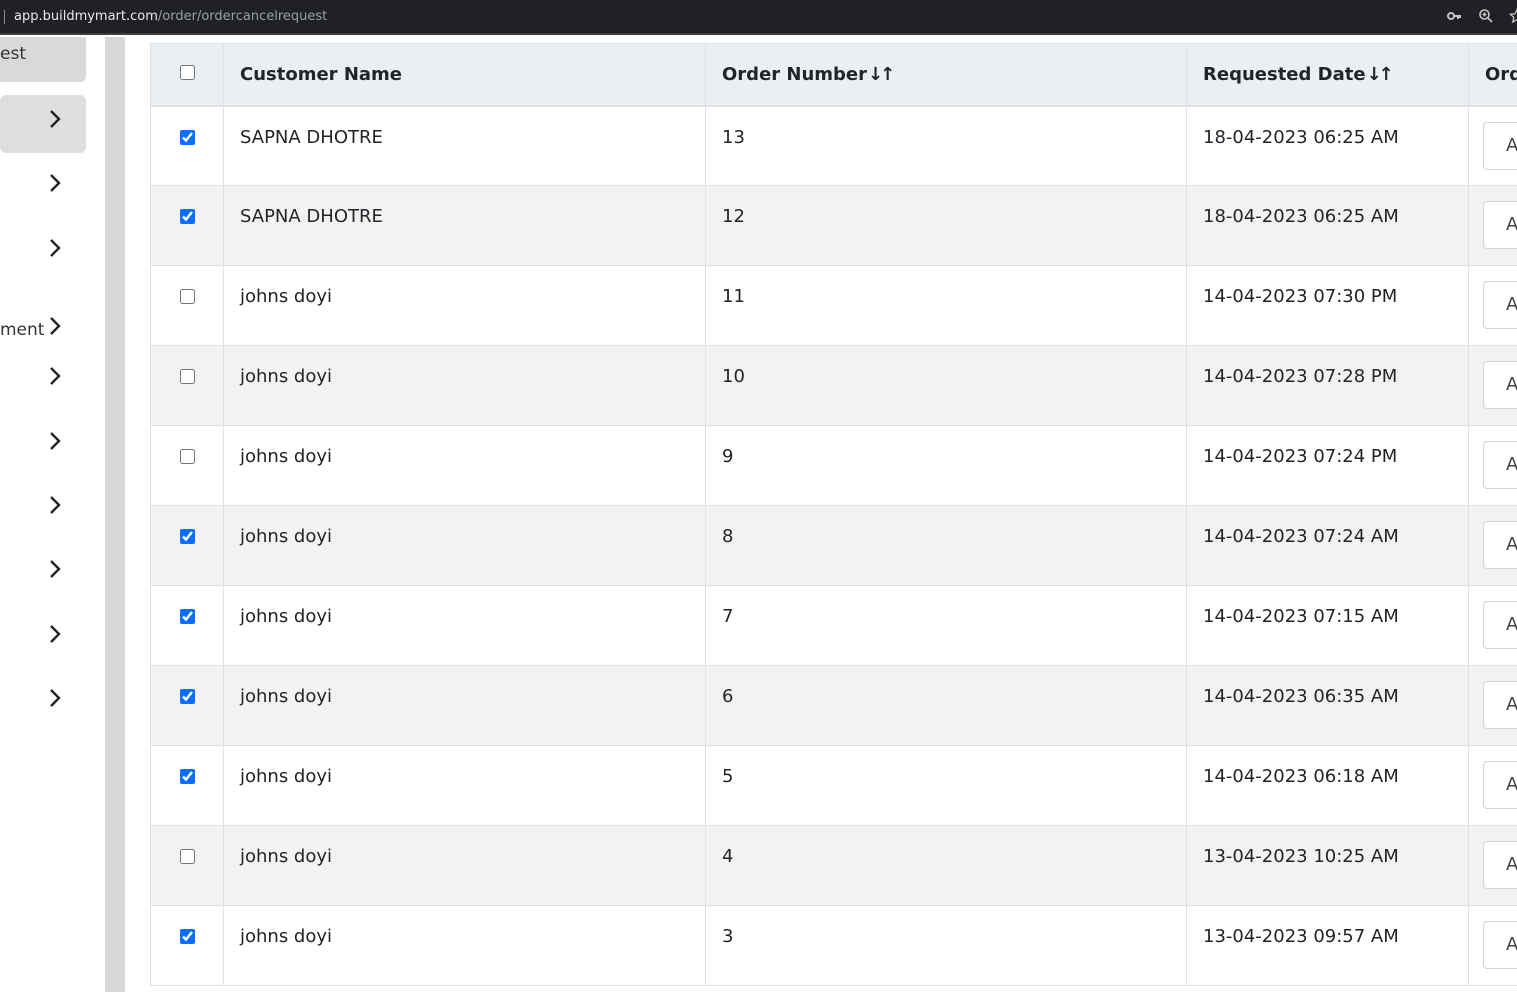  I want to click on table-row: johns doyi914-04-2023 07:24 PM A, so click(833, 465).